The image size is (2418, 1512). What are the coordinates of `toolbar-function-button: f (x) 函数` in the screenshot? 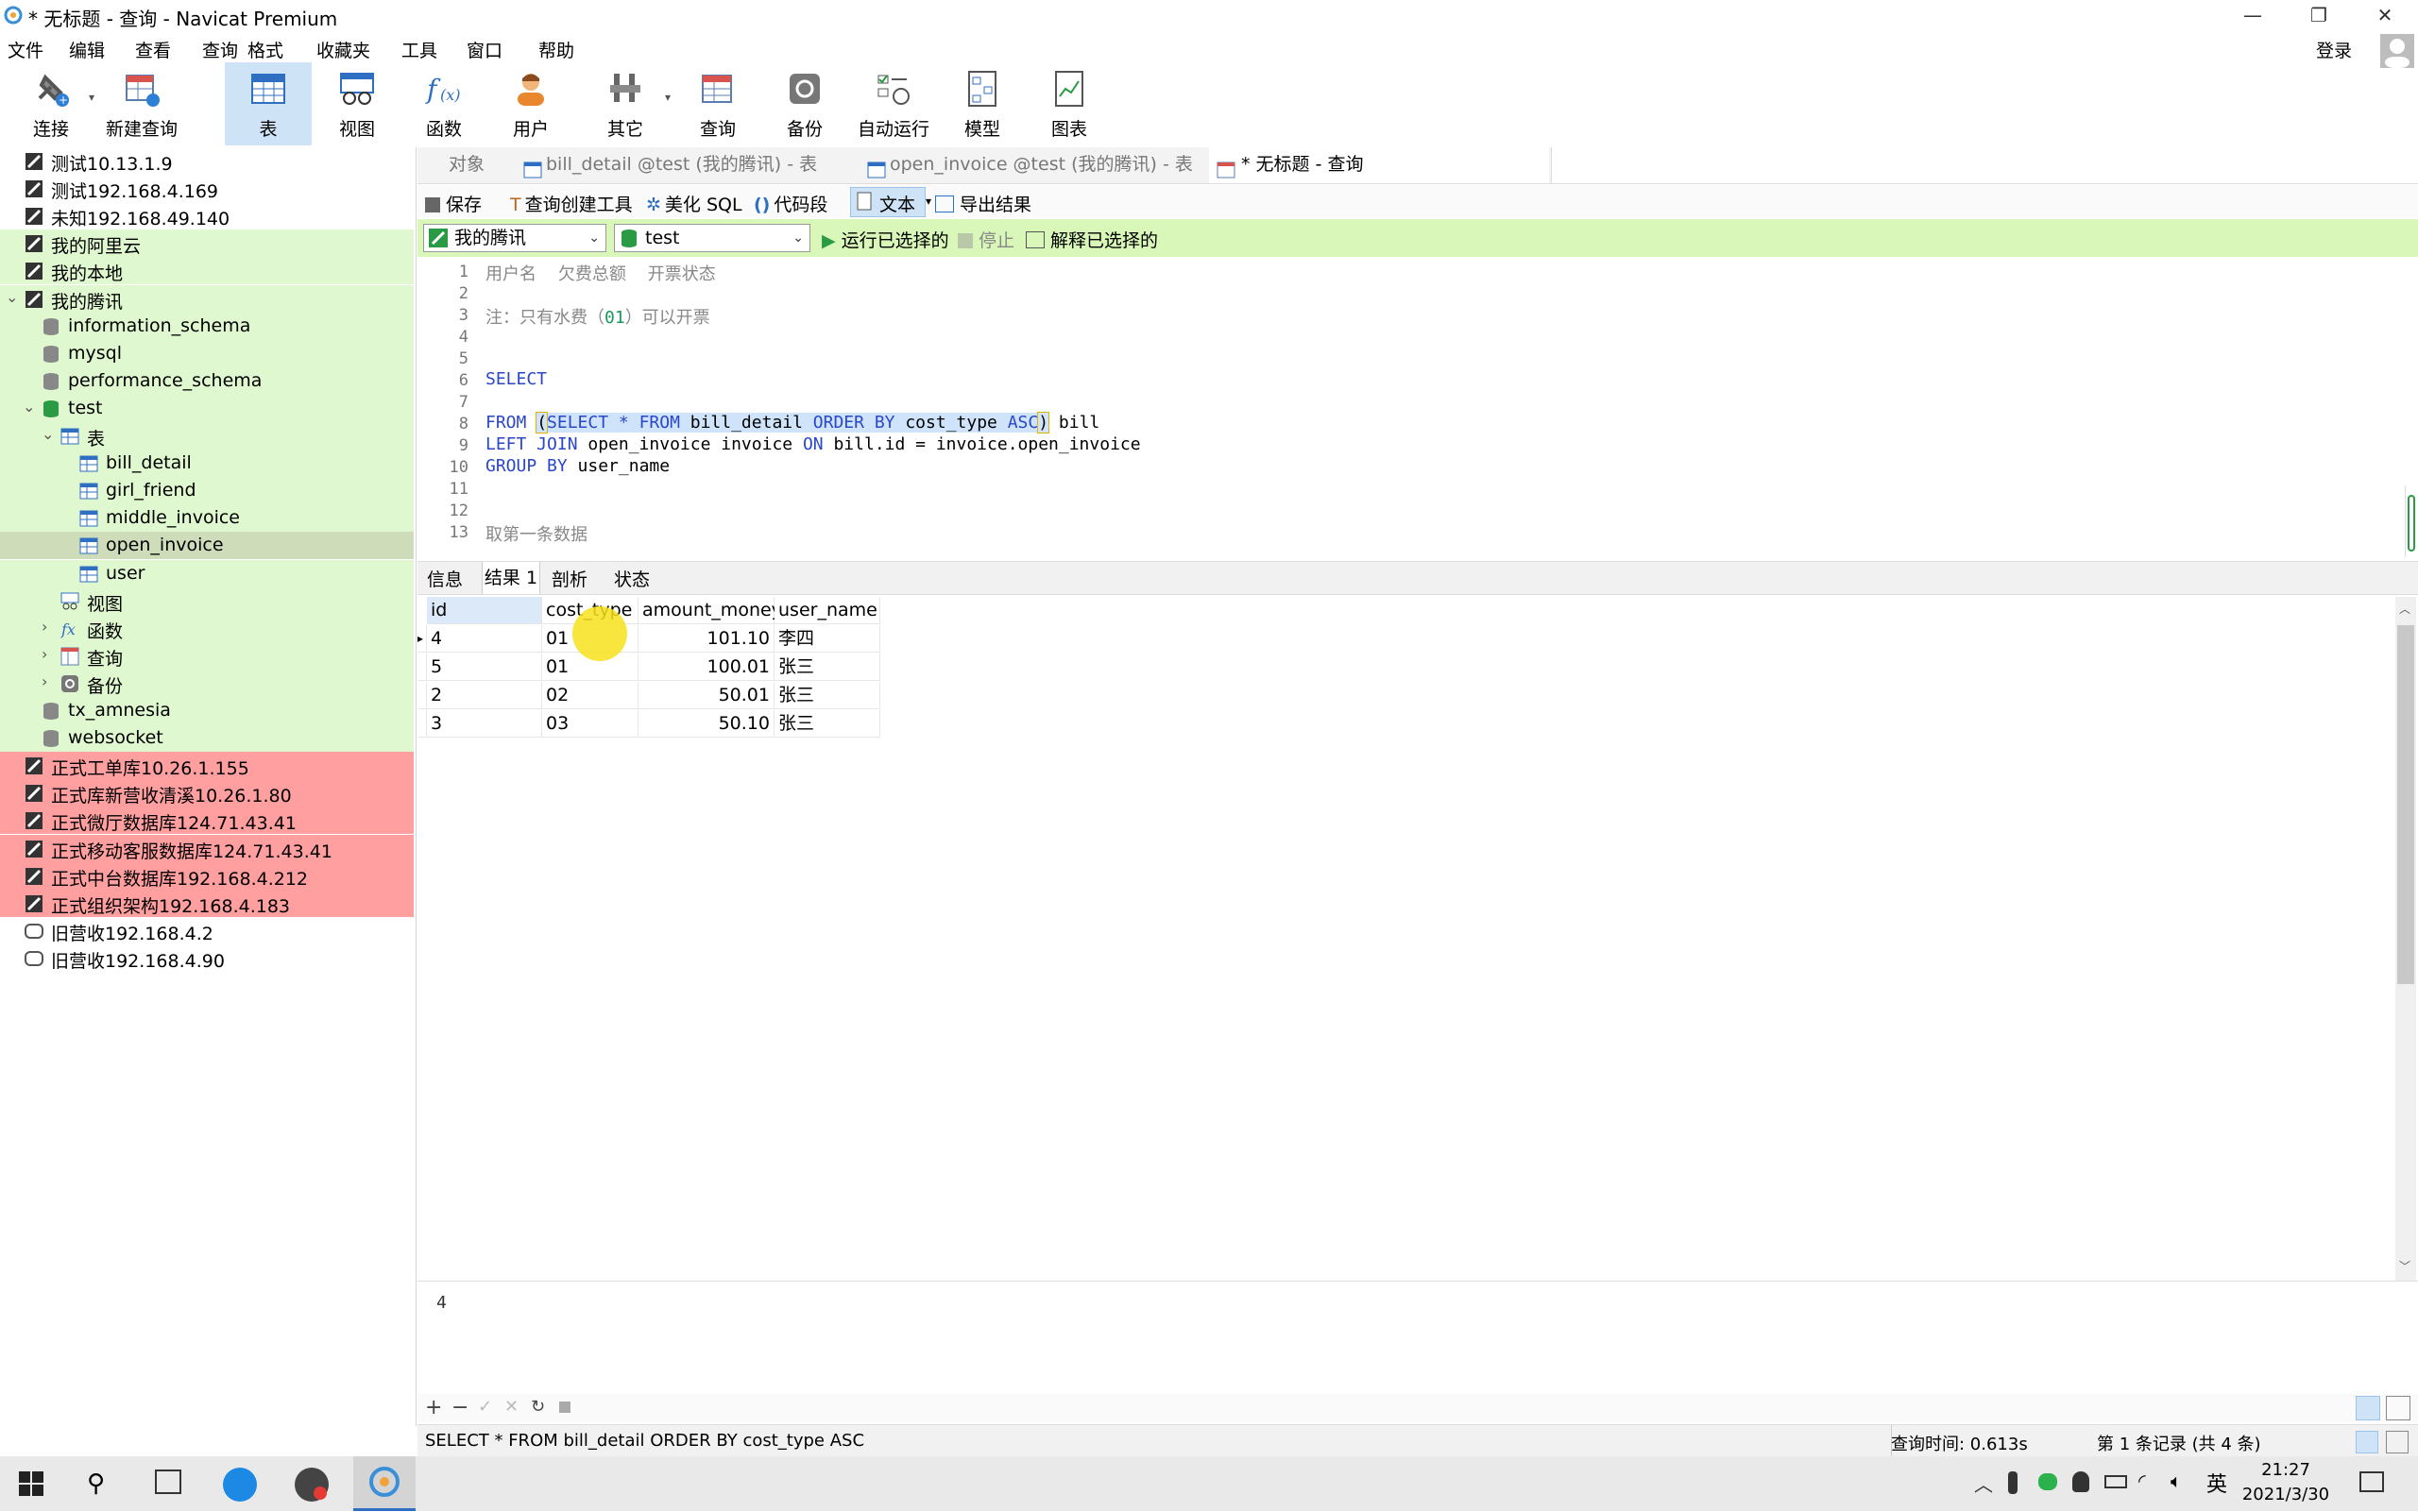 It's located at (444, 103).